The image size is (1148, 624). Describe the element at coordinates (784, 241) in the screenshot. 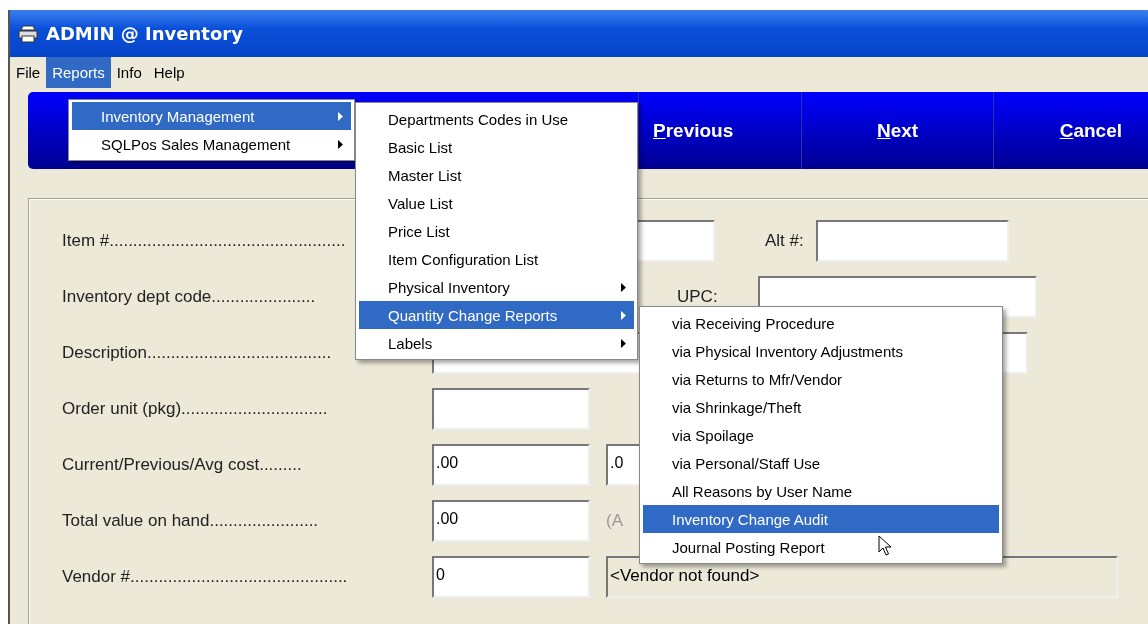

I see `field-label: Alt #:` at that location.